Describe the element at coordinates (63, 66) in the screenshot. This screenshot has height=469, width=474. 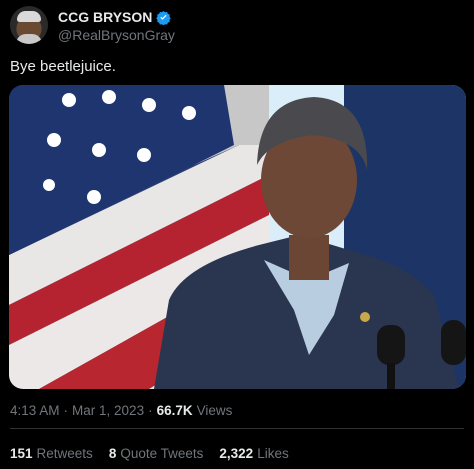
I see `tweet-text: Bye beetlejuice.` at that location.